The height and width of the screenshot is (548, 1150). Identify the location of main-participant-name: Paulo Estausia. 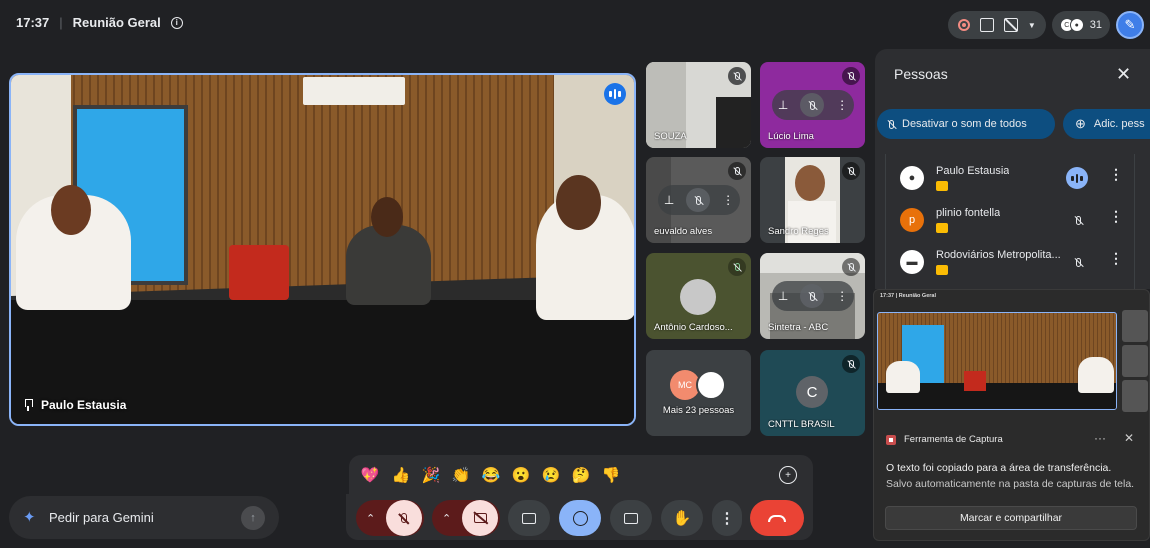
(84, 405).